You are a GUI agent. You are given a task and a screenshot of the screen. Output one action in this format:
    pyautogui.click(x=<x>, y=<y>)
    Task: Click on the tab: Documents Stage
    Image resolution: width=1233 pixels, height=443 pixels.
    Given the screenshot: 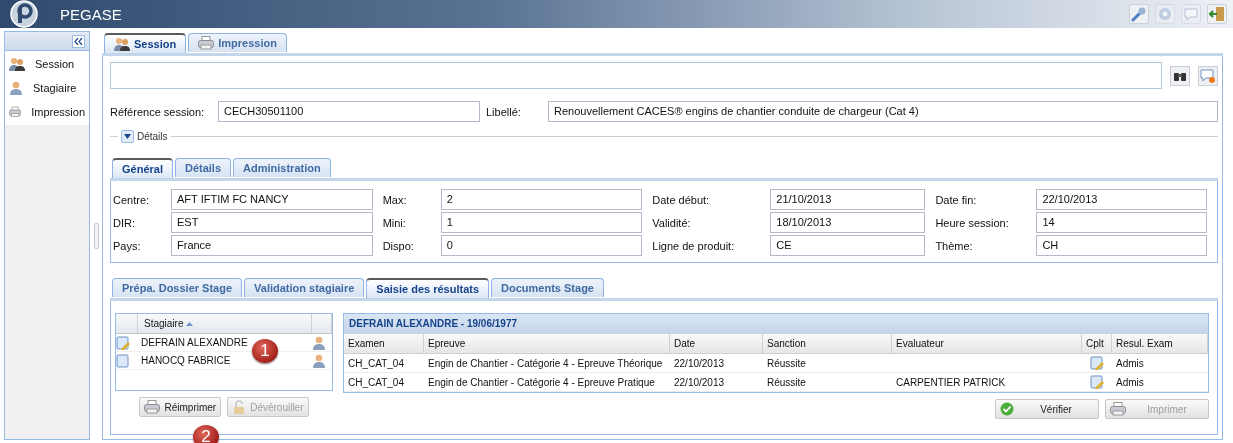 What is the action you would take?
    pyautogui.click(x=547, y=287)
    